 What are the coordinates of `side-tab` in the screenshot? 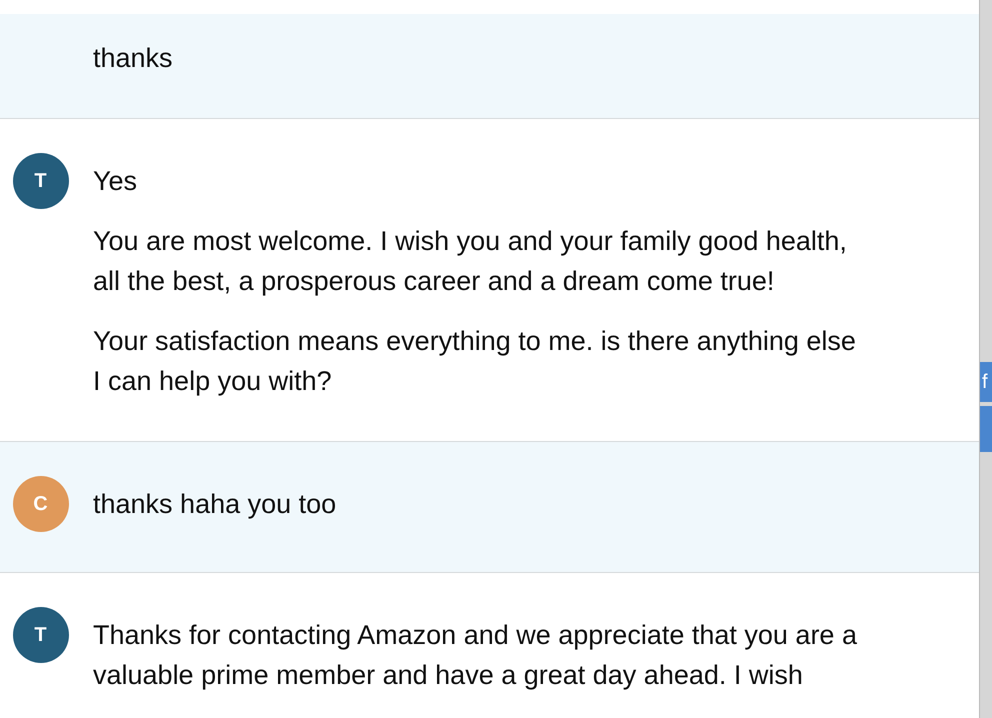 It's located at (986, 429).